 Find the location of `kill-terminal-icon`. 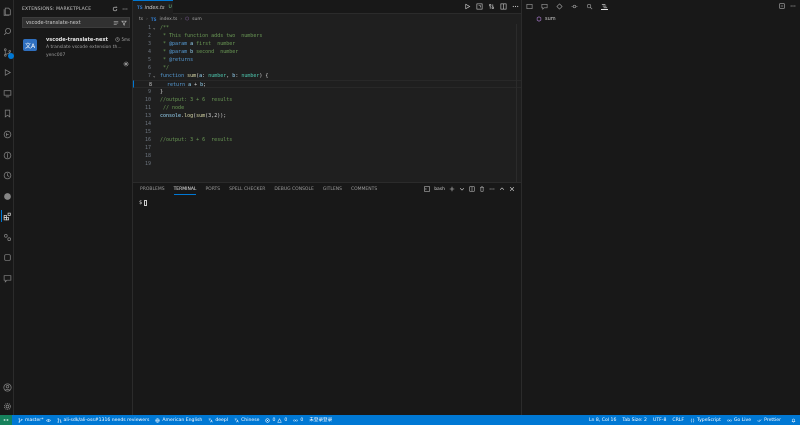

kill-terminal-icon is located at coordinates (482, 189).